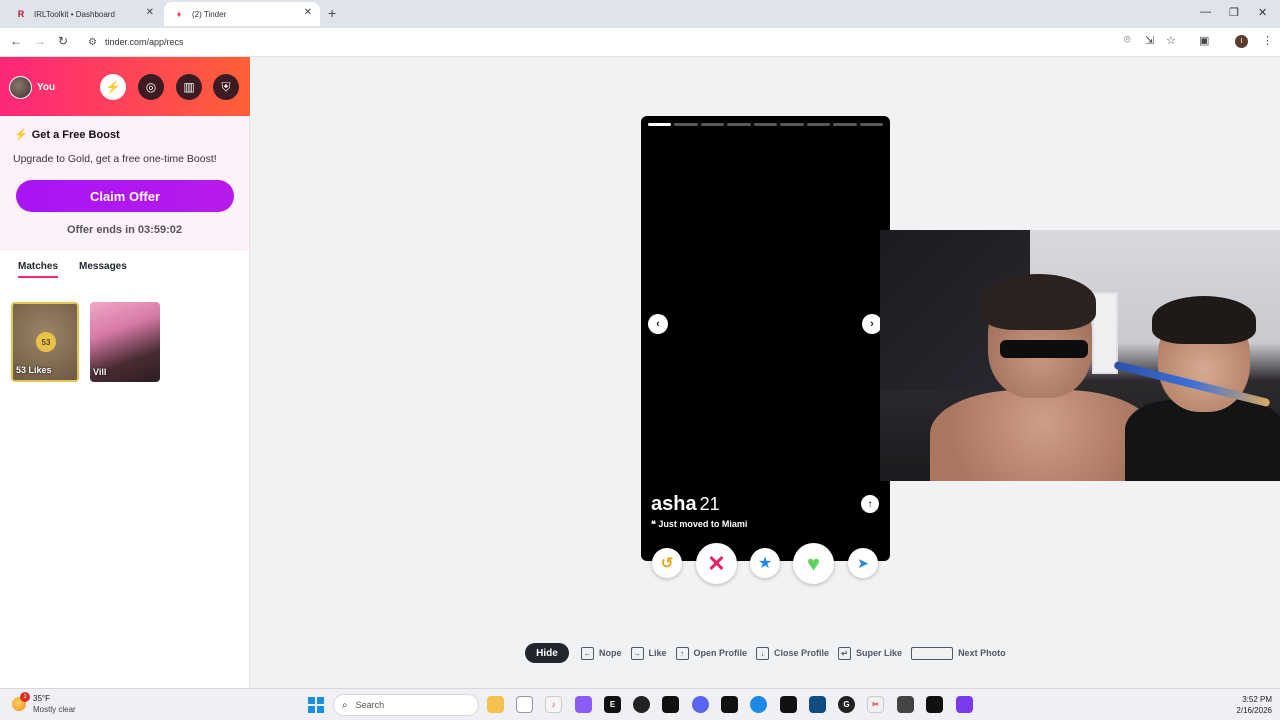  What do you see at coordinates (21, 135) in the screenshot?
I see `bolt-icon: ⚡` at bounding box center [21, 135].